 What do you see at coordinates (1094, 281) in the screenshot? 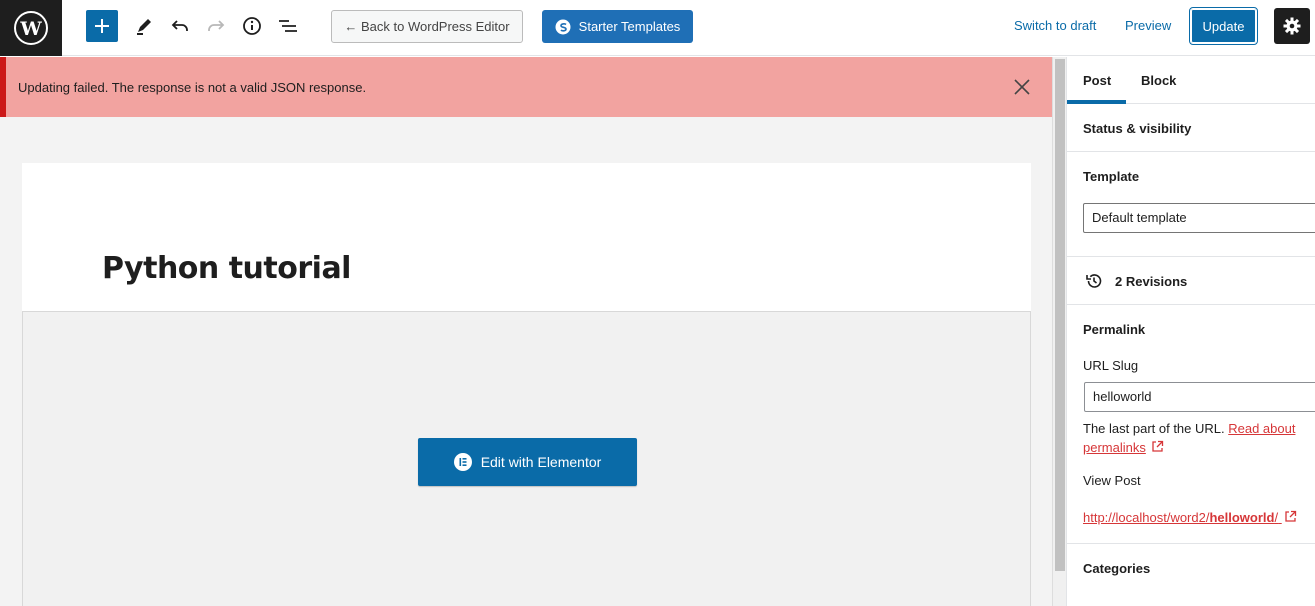
I see `history-icon` at bounding box center [1094, 281].